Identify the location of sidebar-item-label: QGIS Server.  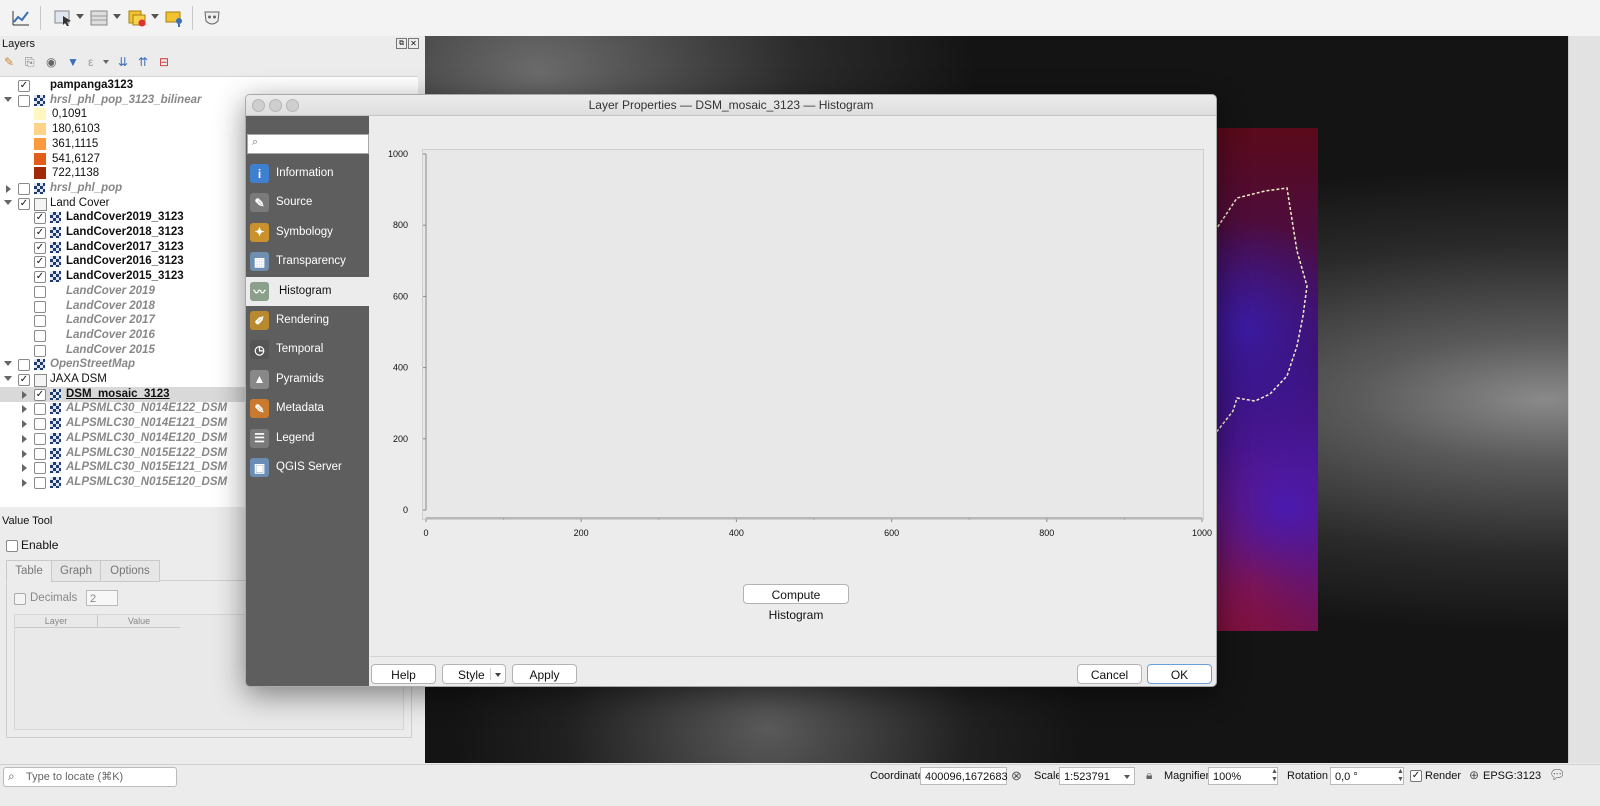
(309, 467).